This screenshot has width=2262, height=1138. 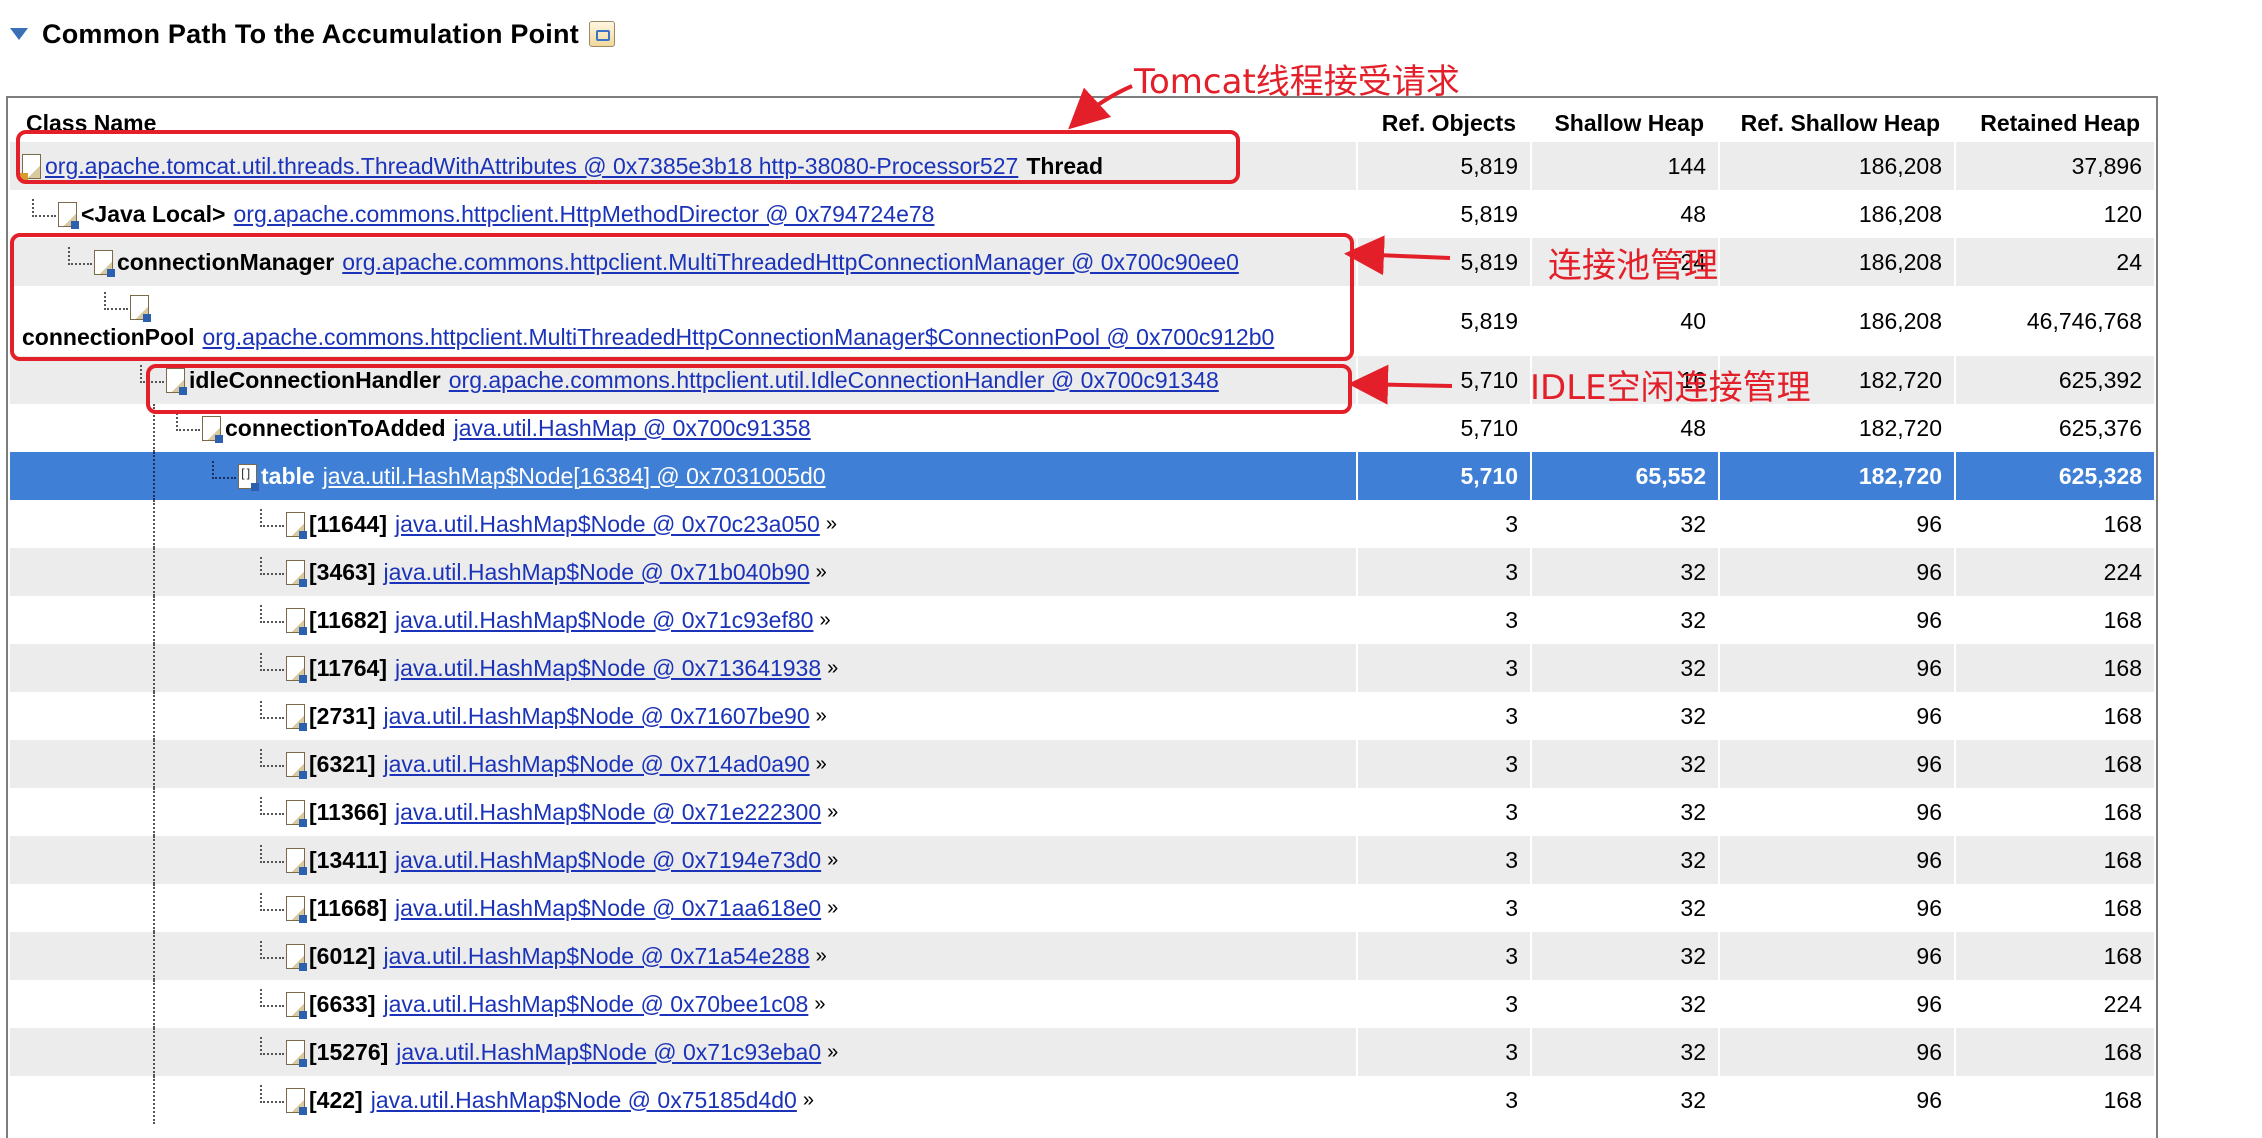 I want to click on object-link: java.util.HashMap$Node @ 0x70c23a050, so click(x=607, y=524).